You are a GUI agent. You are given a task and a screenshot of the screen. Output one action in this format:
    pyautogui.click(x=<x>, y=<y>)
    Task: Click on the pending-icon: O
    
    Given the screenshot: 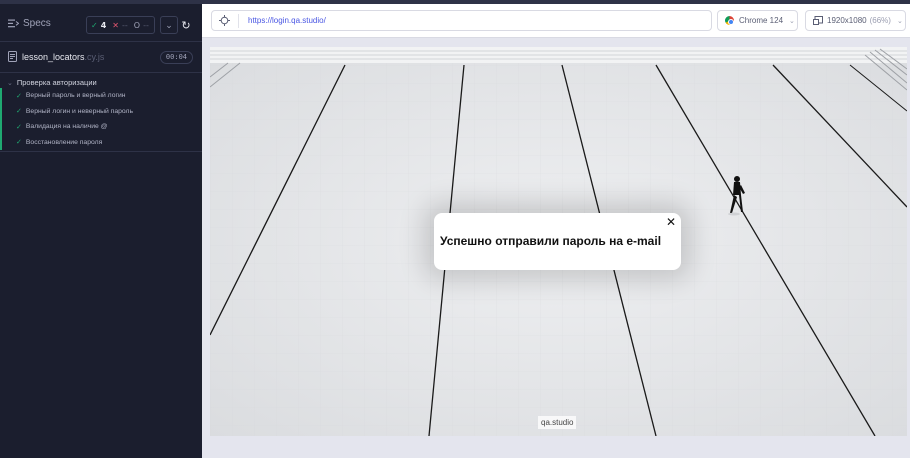 What is the action you would take?
    pyautogui.click(x=137, y=25)
    